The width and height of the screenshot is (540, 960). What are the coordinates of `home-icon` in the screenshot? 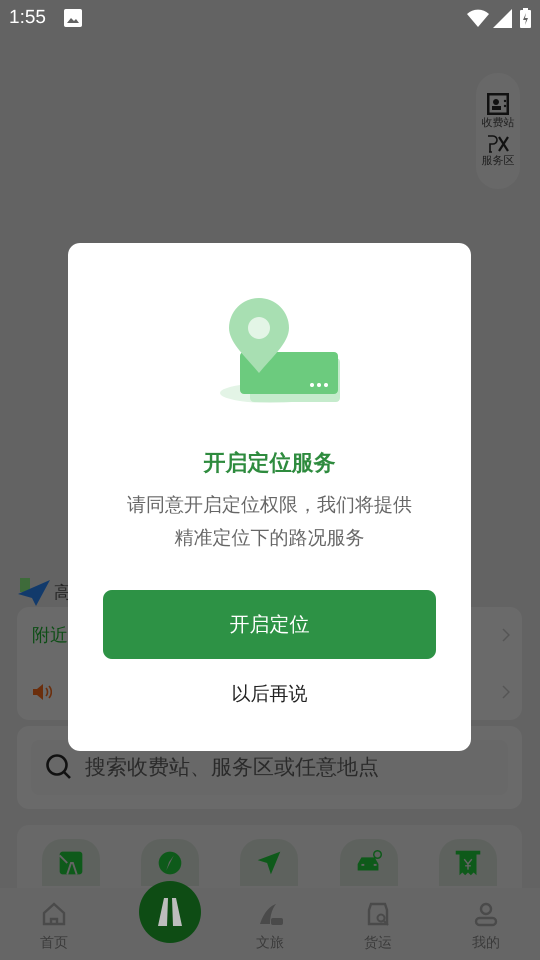 It's located at (54, 914).